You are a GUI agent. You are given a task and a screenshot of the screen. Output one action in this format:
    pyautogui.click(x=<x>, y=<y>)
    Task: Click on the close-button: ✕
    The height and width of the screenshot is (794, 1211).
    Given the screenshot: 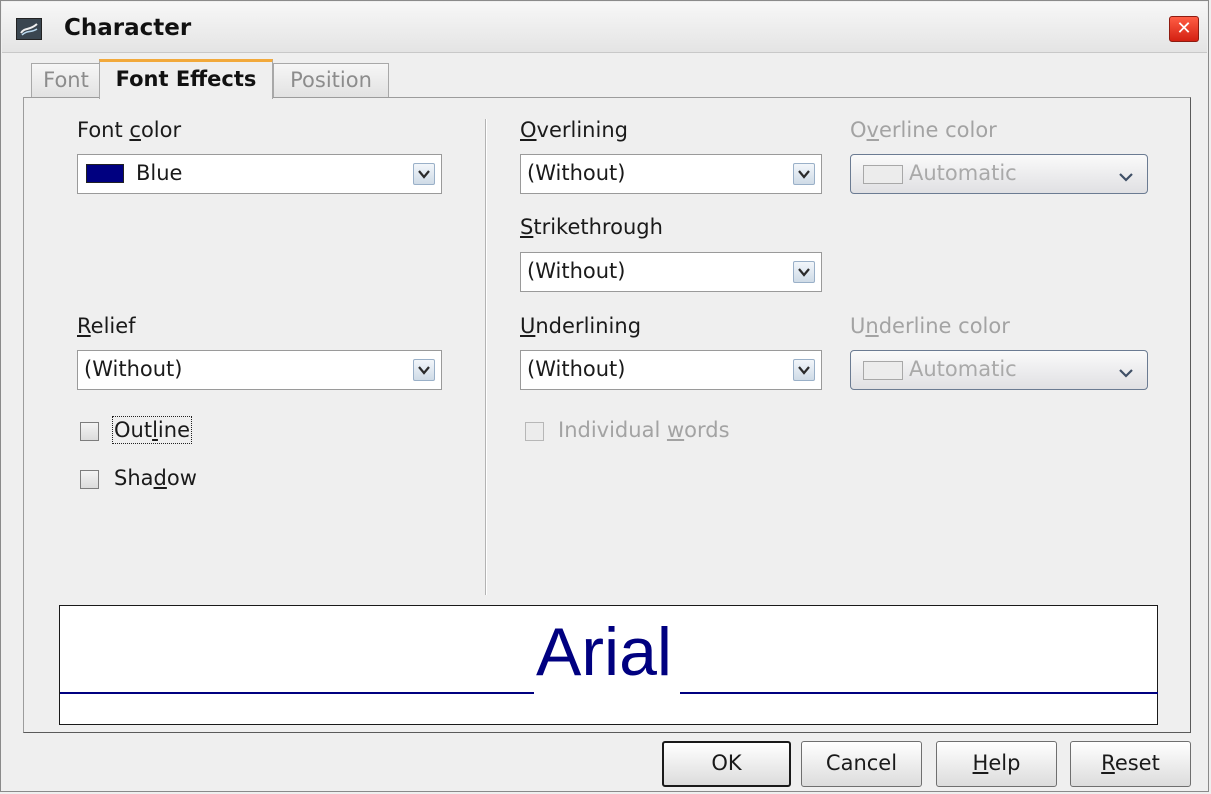 What is the action you would take?
    pyautogui.click(x=1184, y=29)
    